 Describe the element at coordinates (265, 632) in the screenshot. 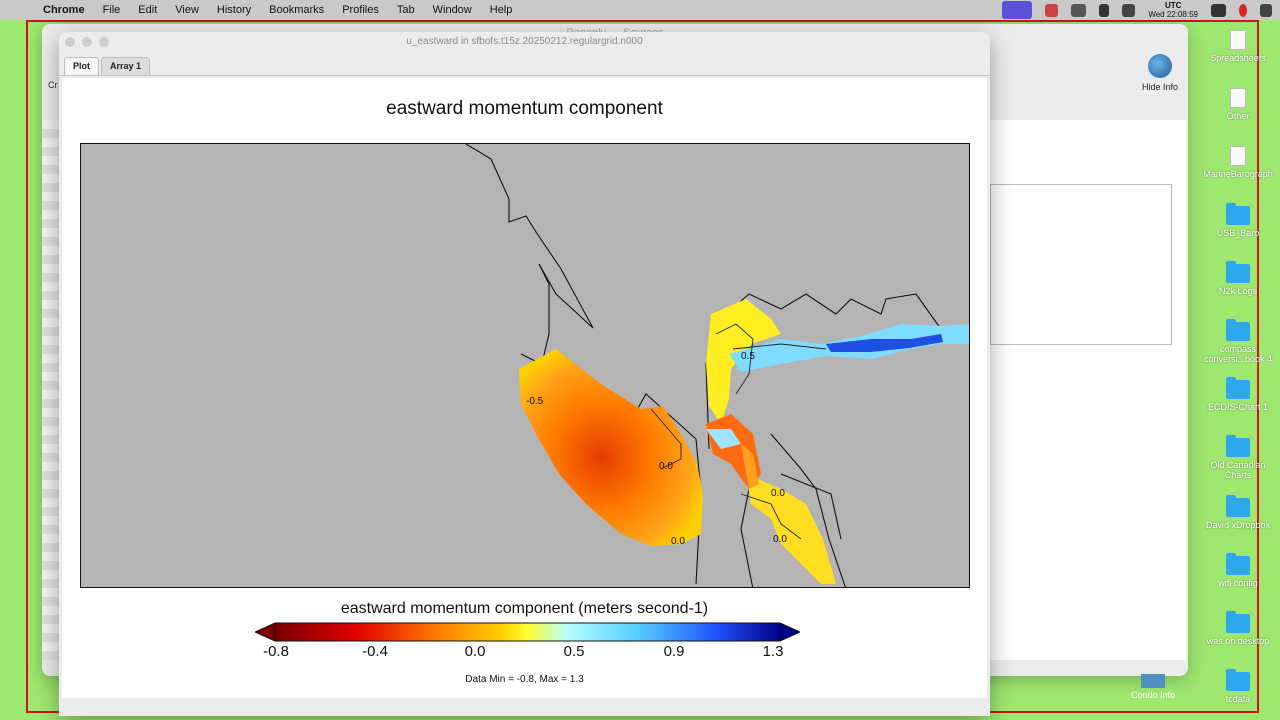

I see `colorbar-min-arrow` at that location.